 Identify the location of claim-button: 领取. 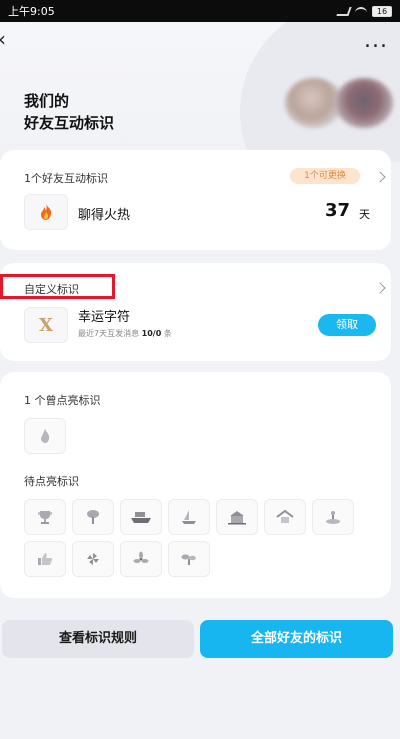
(347, 325).